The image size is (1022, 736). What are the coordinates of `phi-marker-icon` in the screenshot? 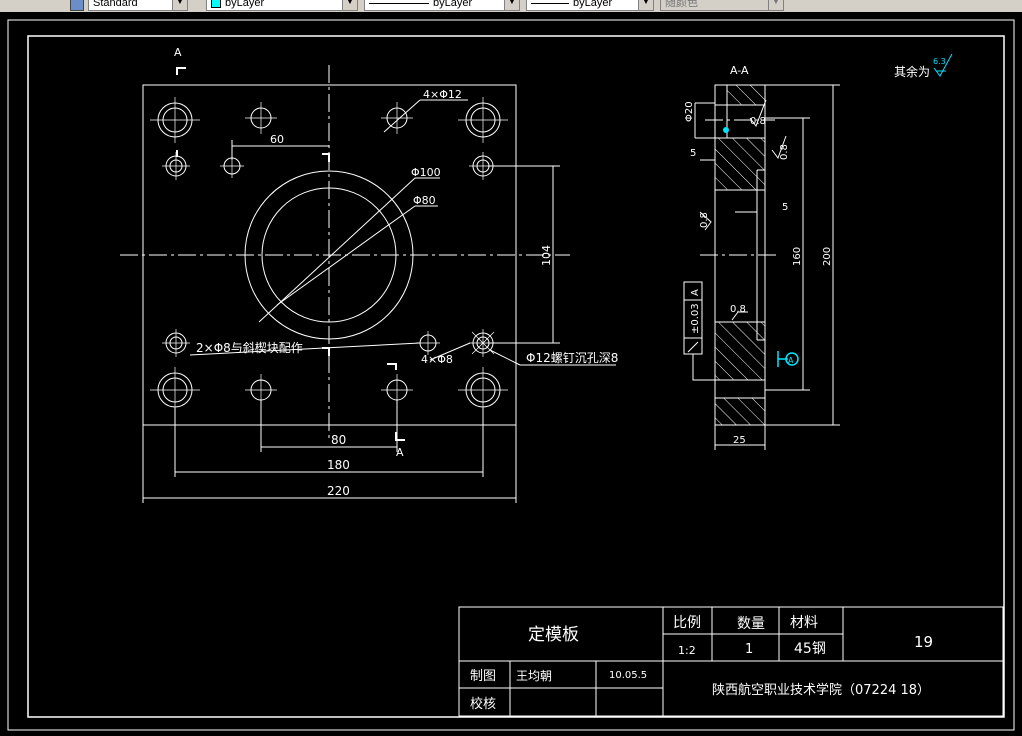 It's located at (726, 130).